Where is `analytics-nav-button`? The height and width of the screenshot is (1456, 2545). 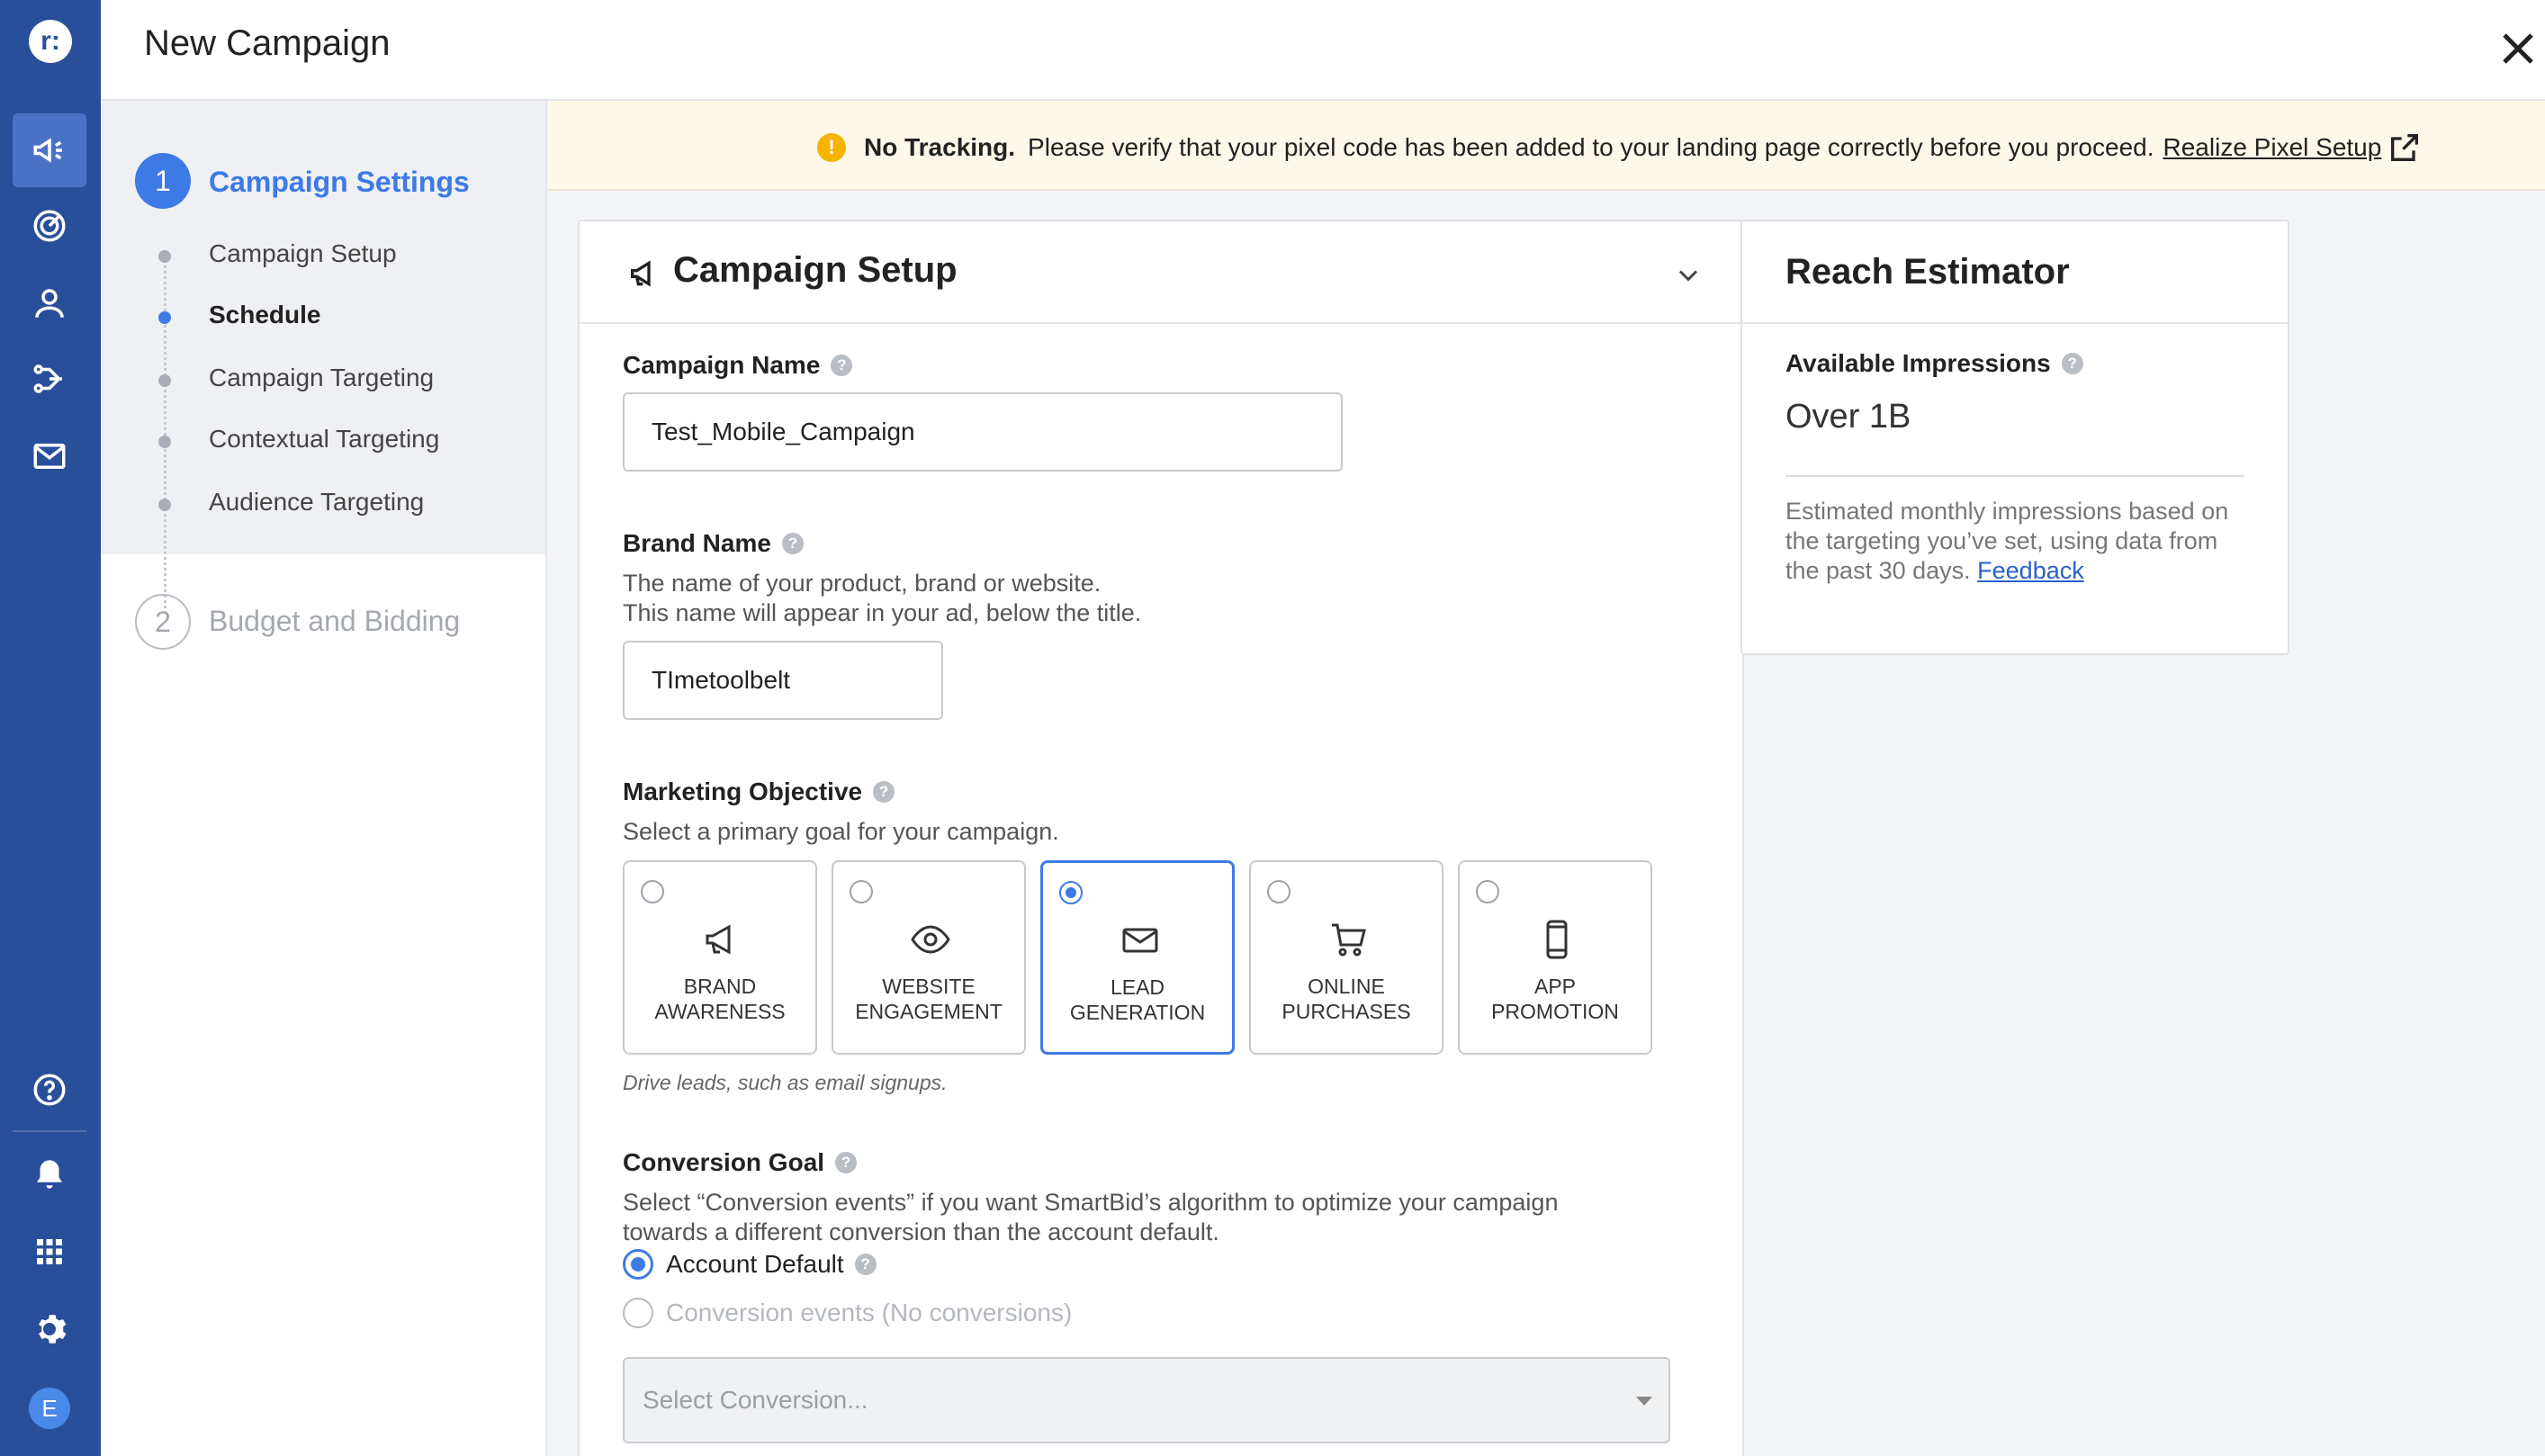 analytics-nav-button is located at coordinates (50, 226).